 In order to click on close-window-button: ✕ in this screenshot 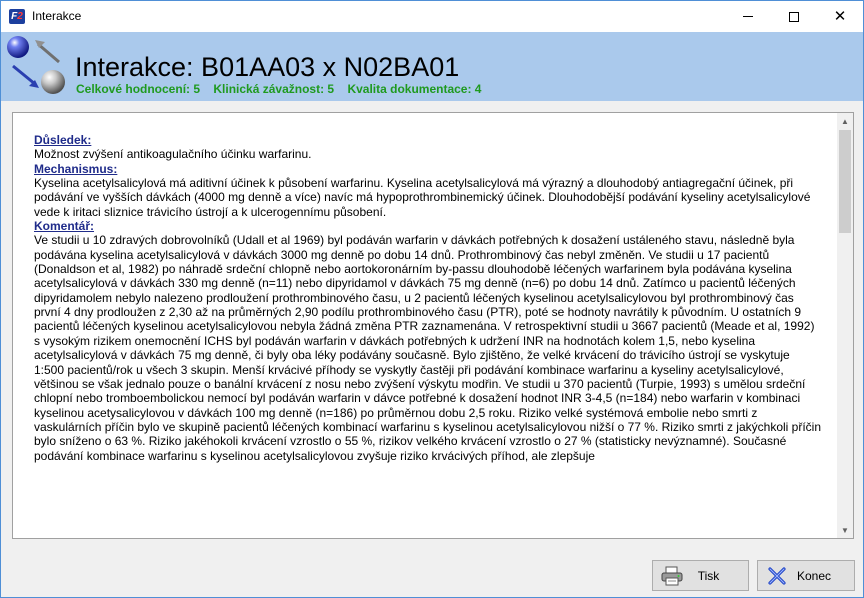, I will do `click(840, 16)`.